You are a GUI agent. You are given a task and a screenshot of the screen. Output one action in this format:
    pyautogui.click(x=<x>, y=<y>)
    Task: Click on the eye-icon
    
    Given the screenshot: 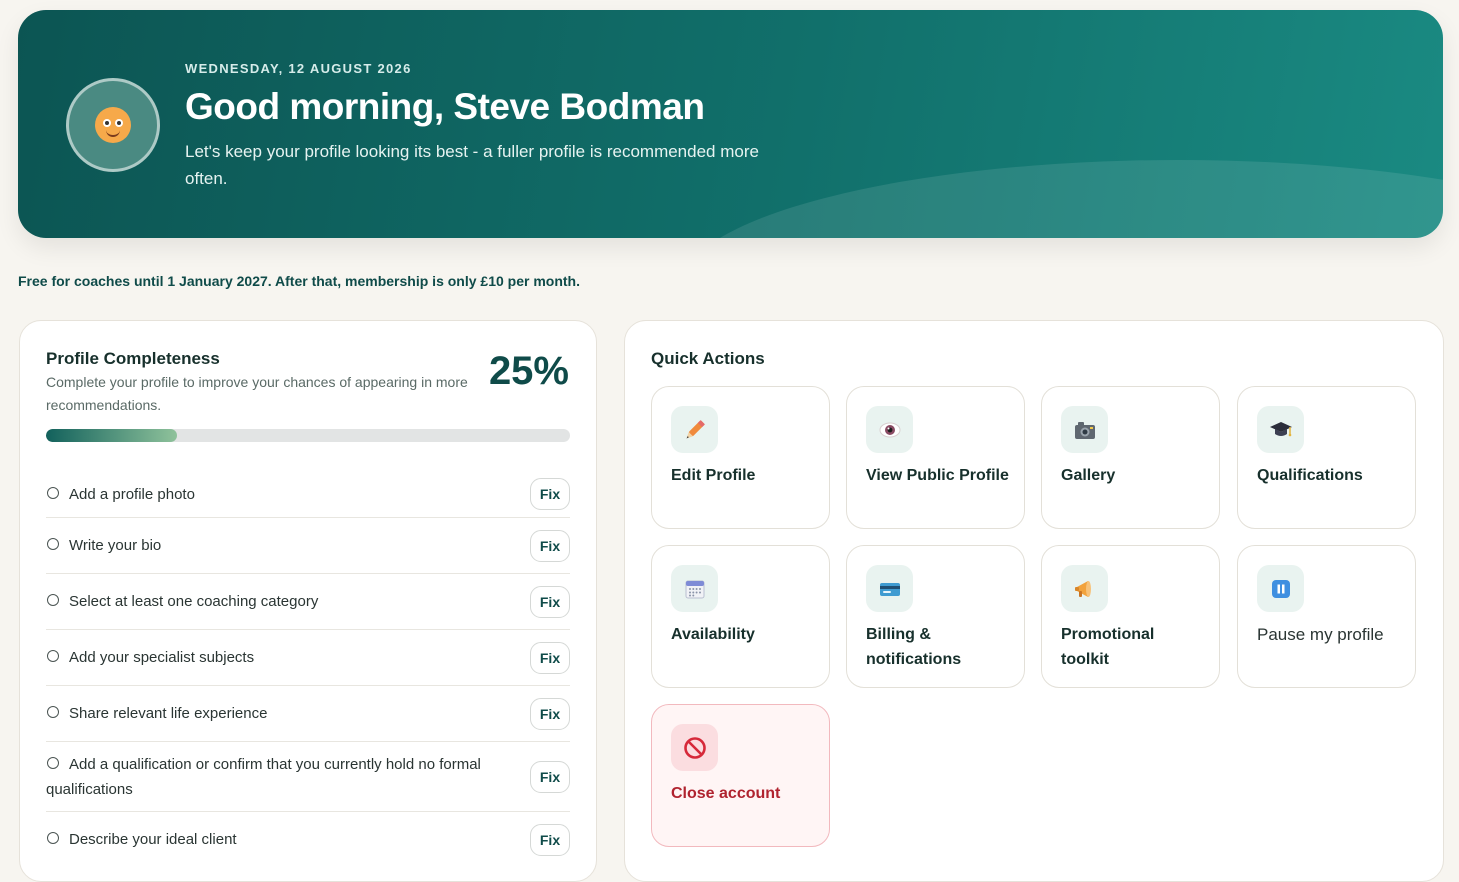 What is the action you would take?
    pyautogui.click(x=889, y=429)
    